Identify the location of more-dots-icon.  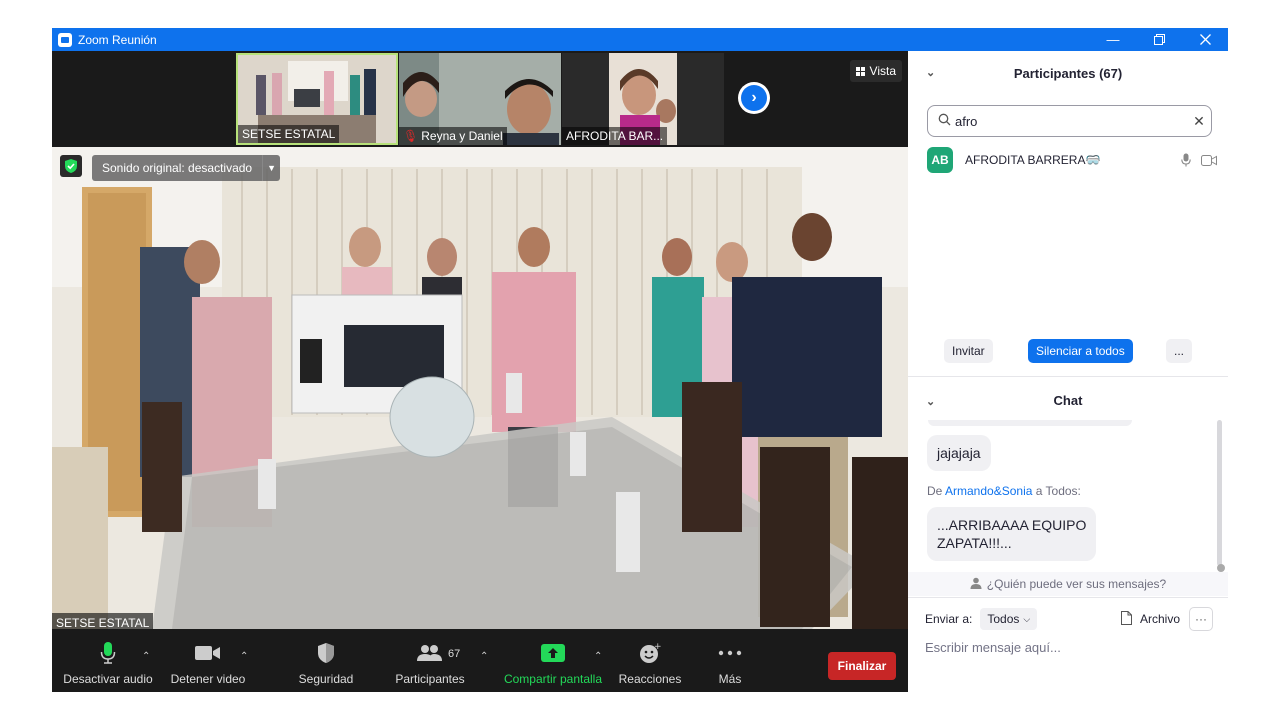
(730, 653).